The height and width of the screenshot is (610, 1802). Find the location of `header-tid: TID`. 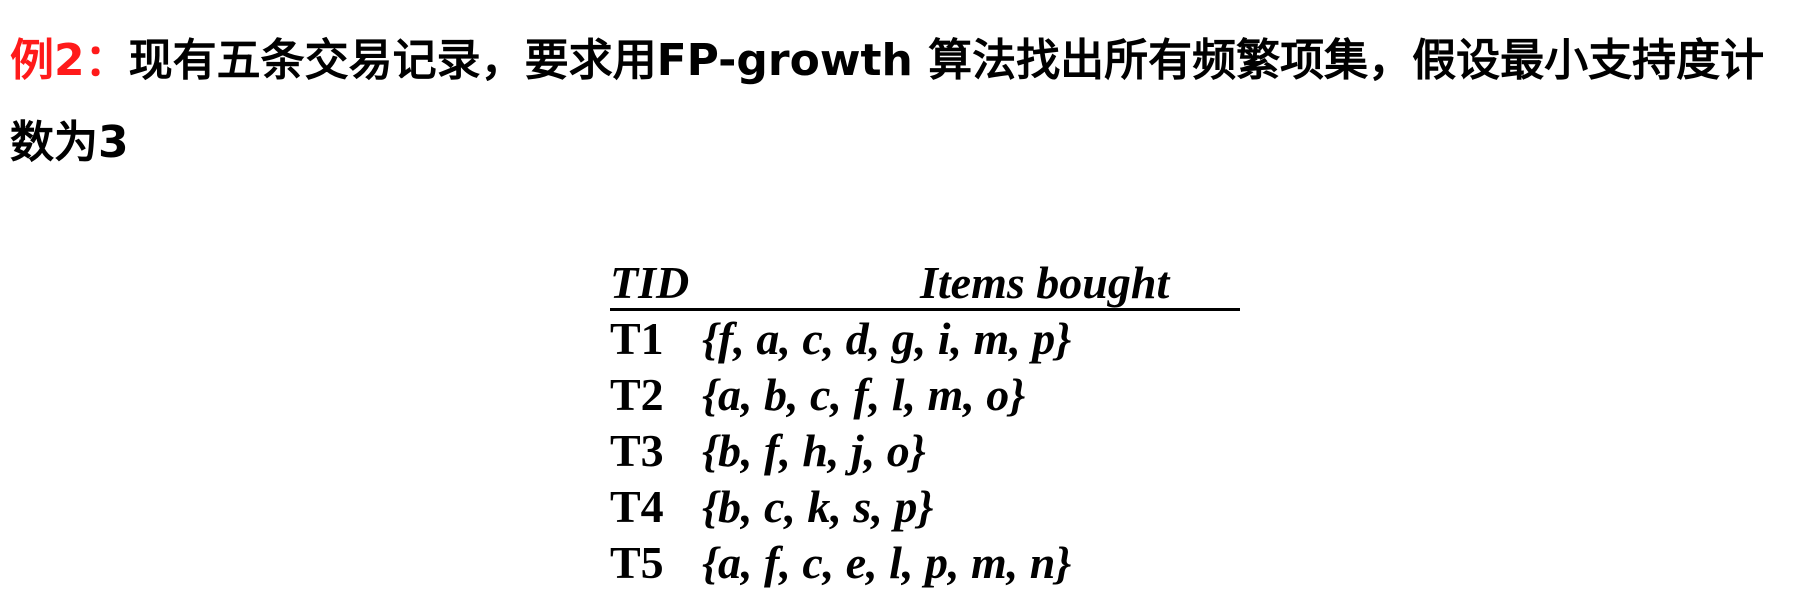

header-tid: TID is located at coordinates (650, 282).